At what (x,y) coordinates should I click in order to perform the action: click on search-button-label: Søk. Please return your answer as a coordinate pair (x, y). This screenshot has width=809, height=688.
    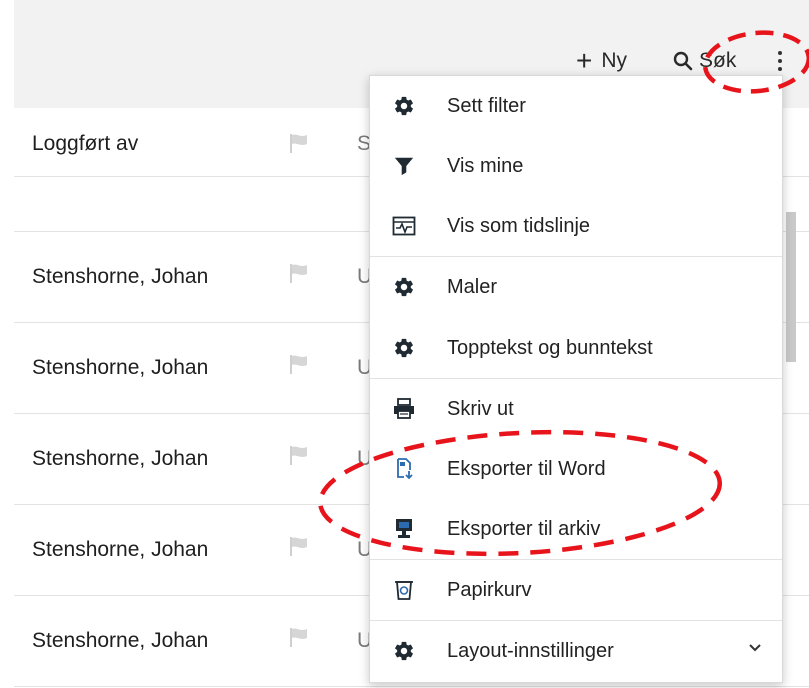
    Looking at the image, I should click on (718, 60).